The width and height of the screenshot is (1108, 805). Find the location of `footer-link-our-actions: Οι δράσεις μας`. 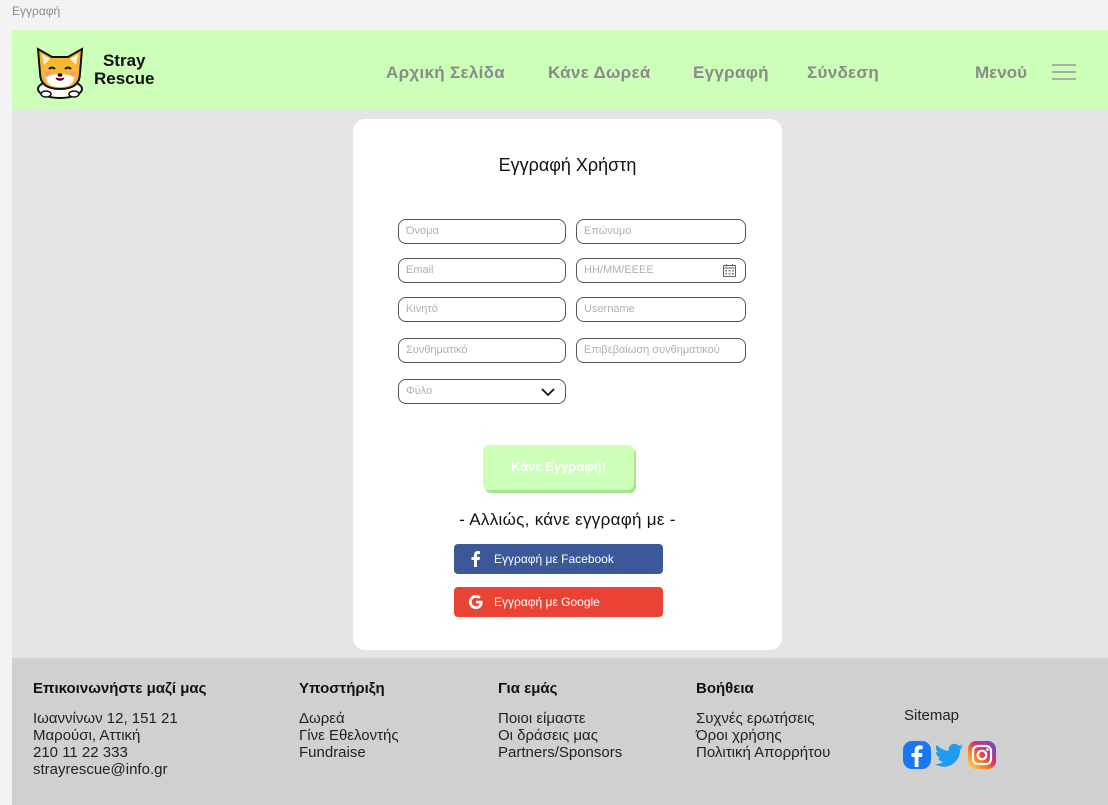

footer-link-our-actions: Οι δράσεις μας is located at coordinates (560, 735).